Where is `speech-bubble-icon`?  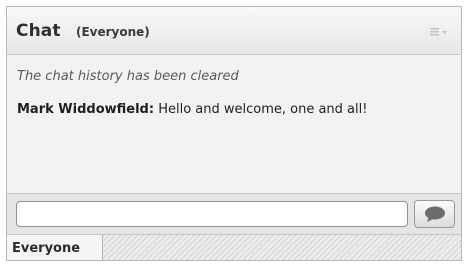
speech-bubble-icon is located at coordinates (434, 214).